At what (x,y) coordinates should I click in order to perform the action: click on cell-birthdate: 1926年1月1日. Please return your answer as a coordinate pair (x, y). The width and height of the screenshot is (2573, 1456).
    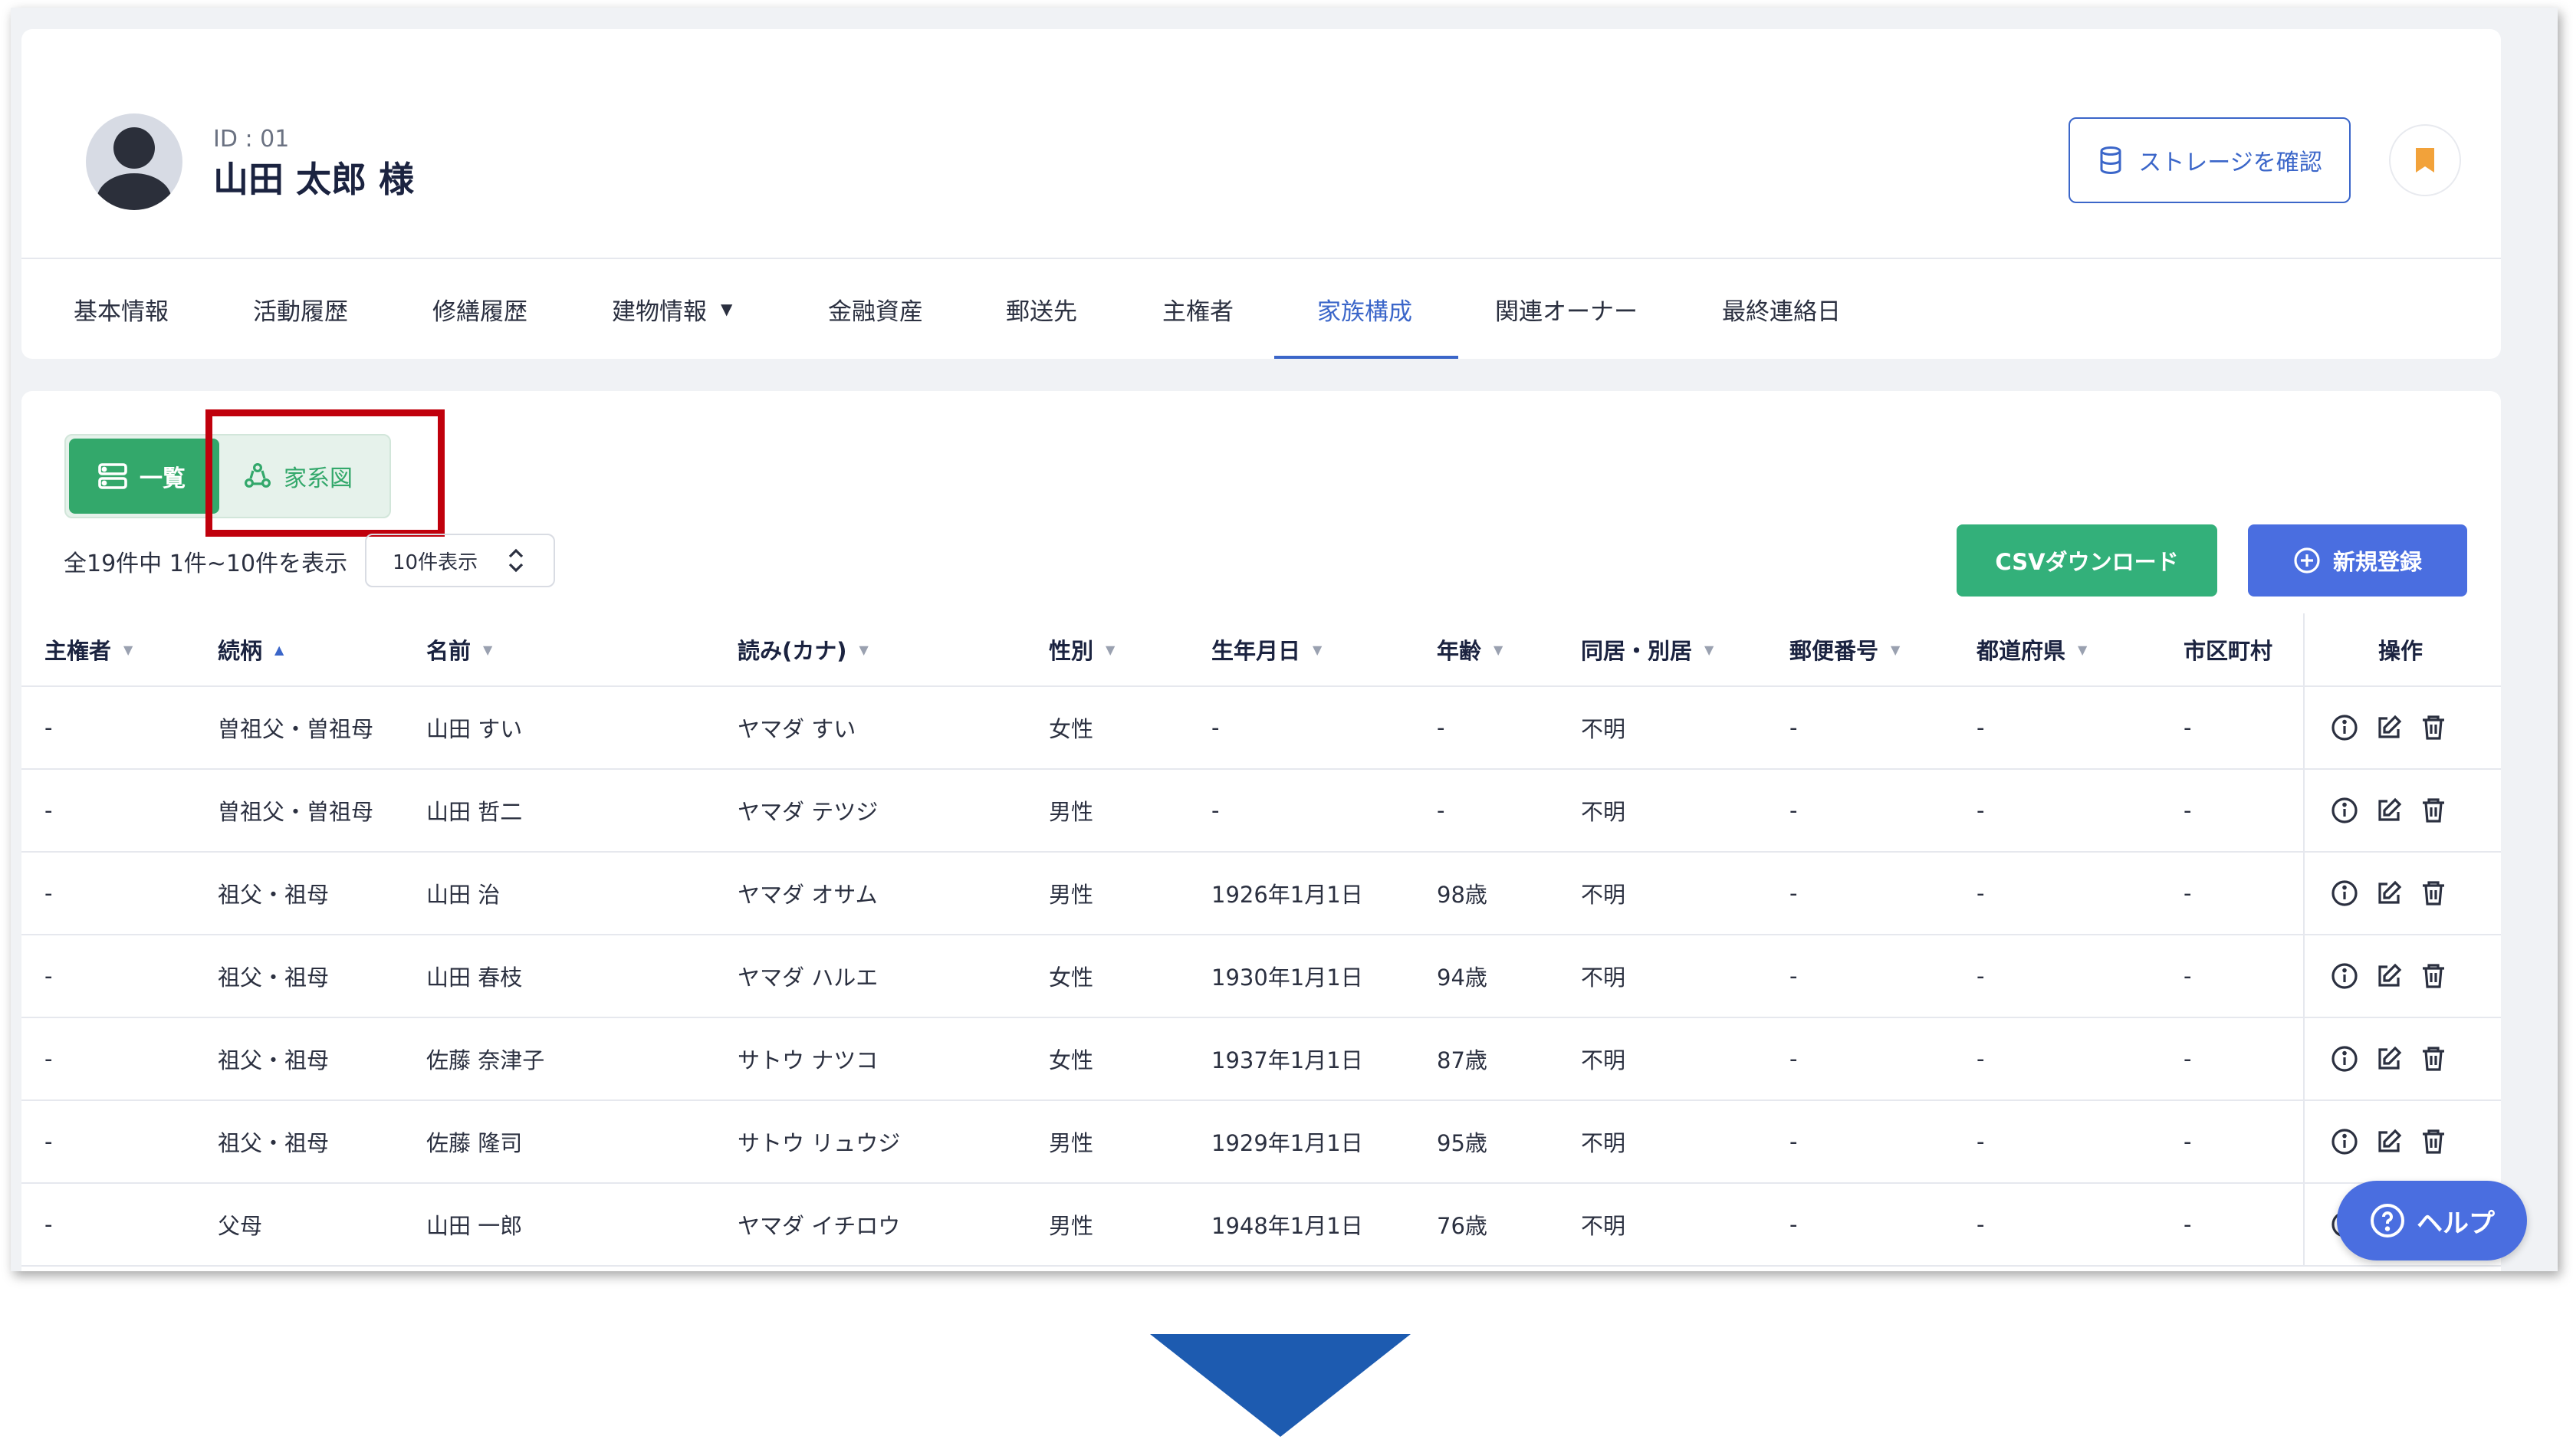
    Looking at the image, I should click on (1287, 895).